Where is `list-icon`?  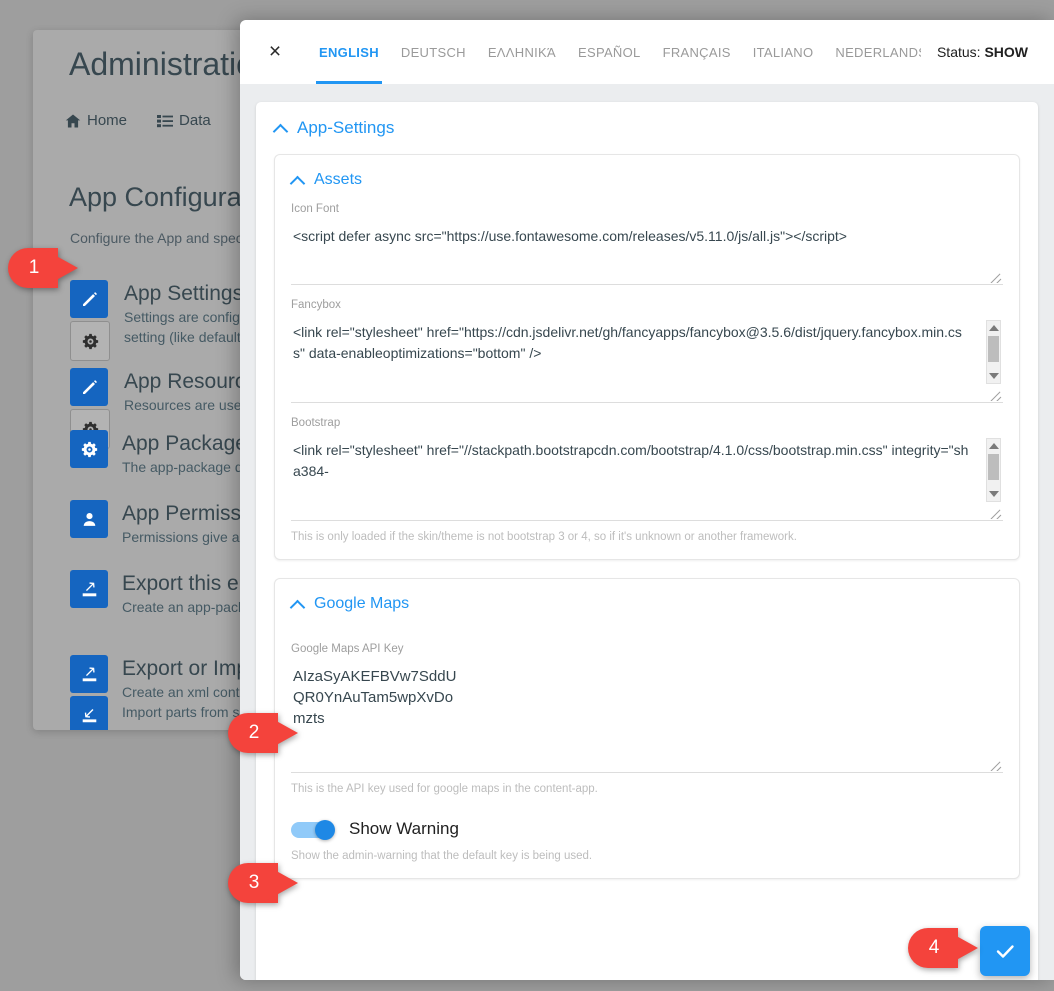 list-icon is located at coordinates (165, 121).